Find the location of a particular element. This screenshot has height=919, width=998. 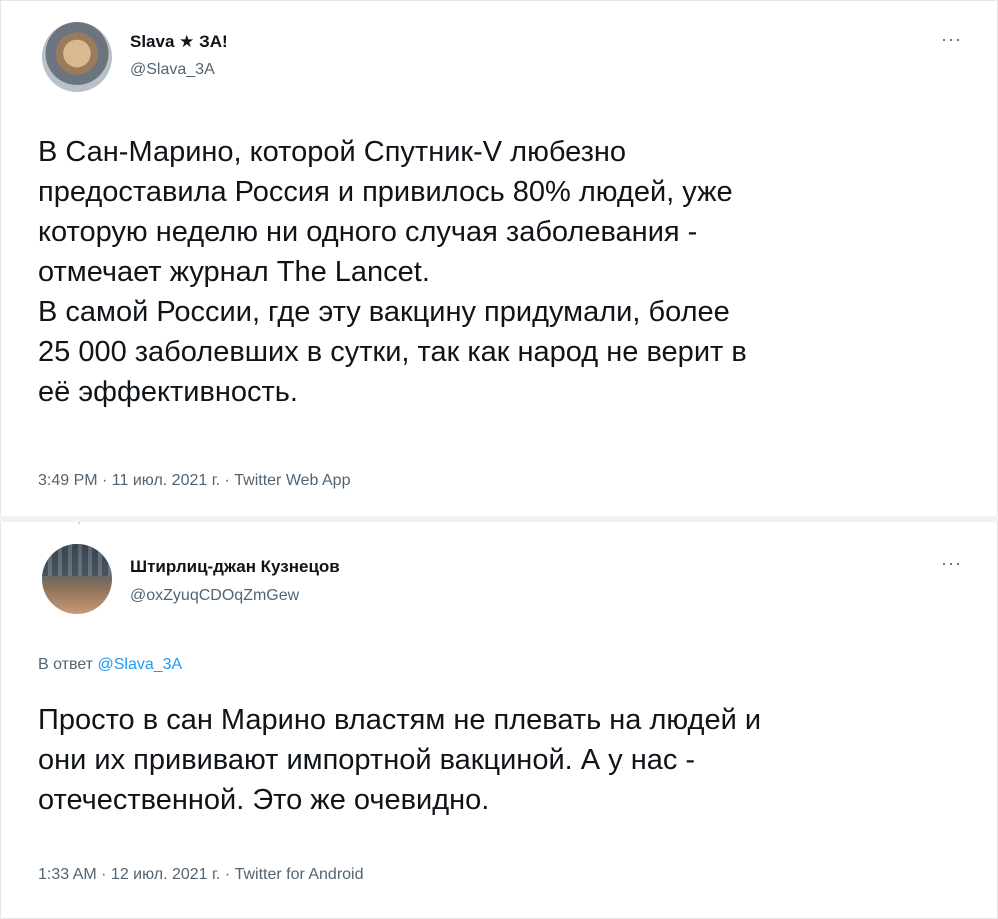

tweet-text-line: В Сан-Марино, которой Спутник-V любезно is located at coordinates (332, 152).